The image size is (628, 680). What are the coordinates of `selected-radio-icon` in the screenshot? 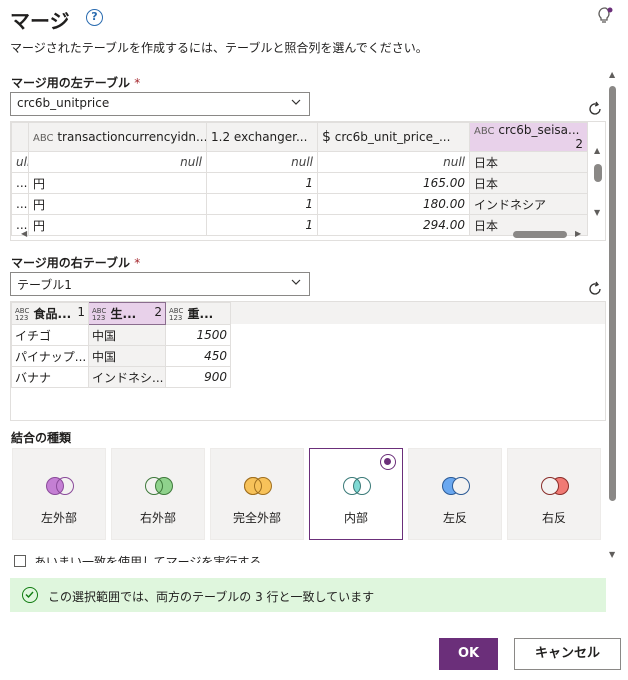 It's located at (388, 462).